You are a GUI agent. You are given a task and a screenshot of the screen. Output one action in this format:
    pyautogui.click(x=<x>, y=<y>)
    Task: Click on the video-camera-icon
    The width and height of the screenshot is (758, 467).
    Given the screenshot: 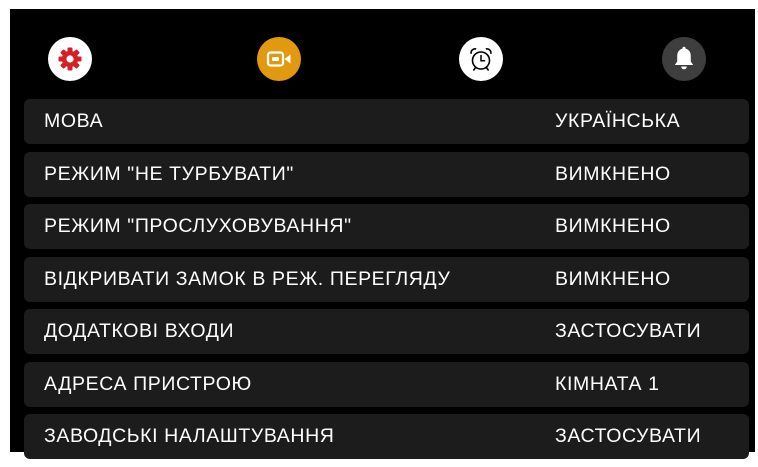 What is the action you would take?
    pyautogui.click(x=278, y=59)
    